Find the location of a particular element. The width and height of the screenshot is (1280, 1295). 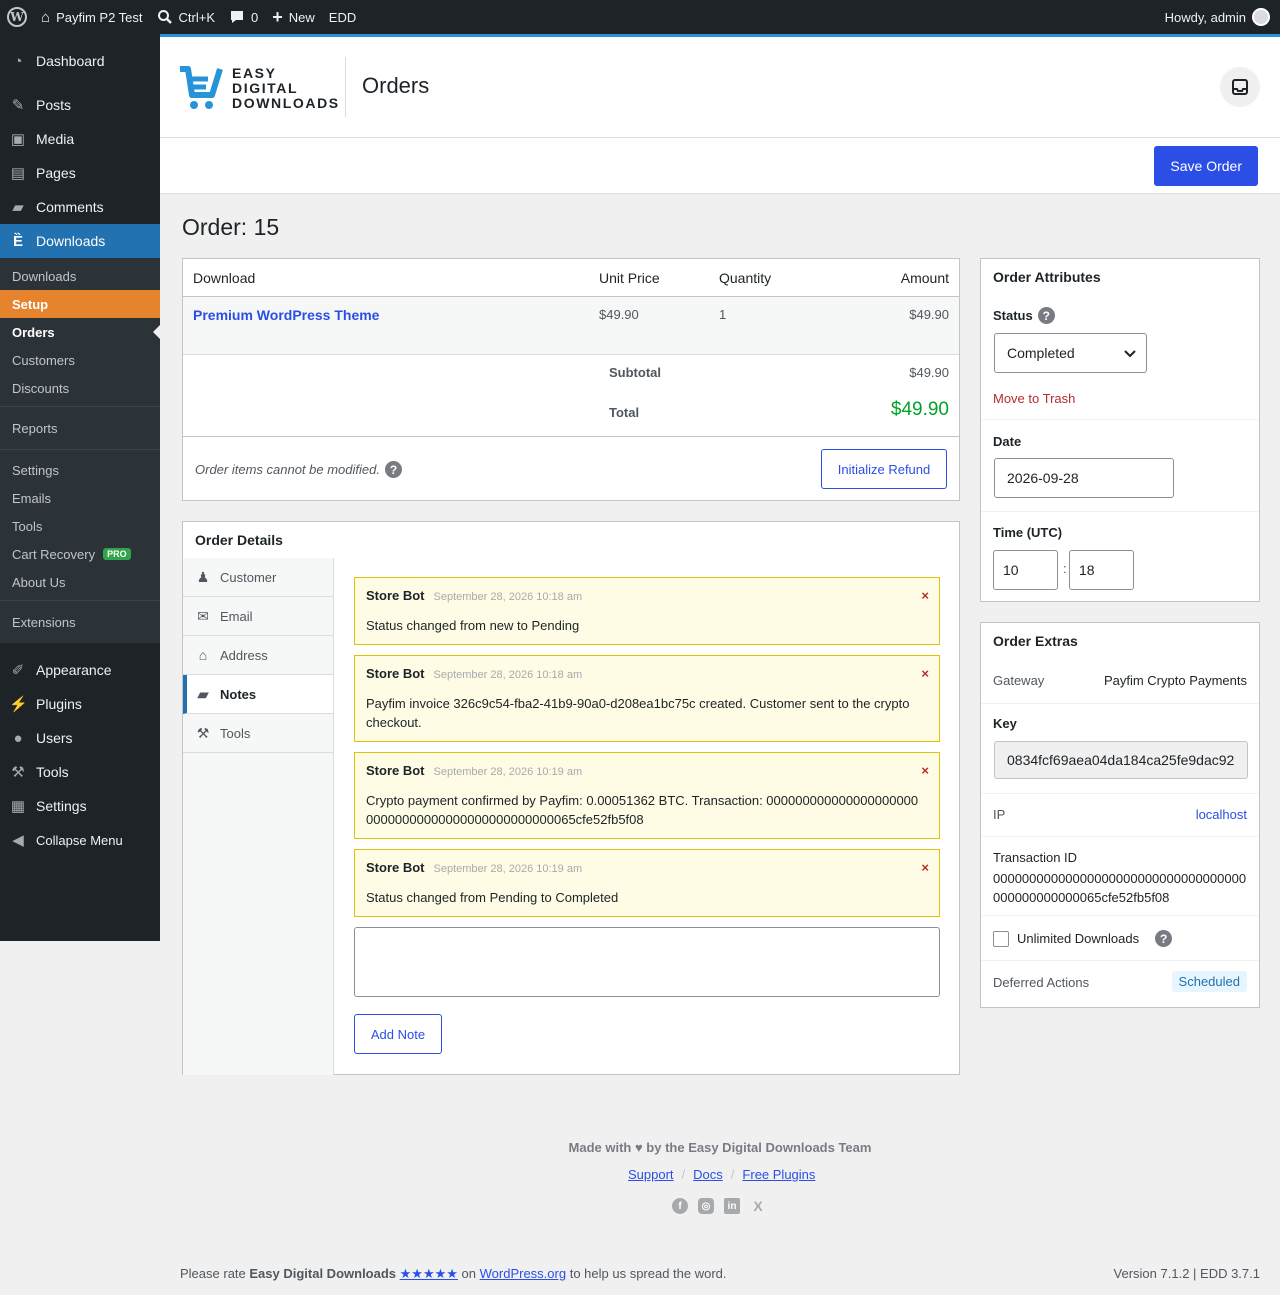

x-twitter-icon: X is located at coordinates (758, 1206).